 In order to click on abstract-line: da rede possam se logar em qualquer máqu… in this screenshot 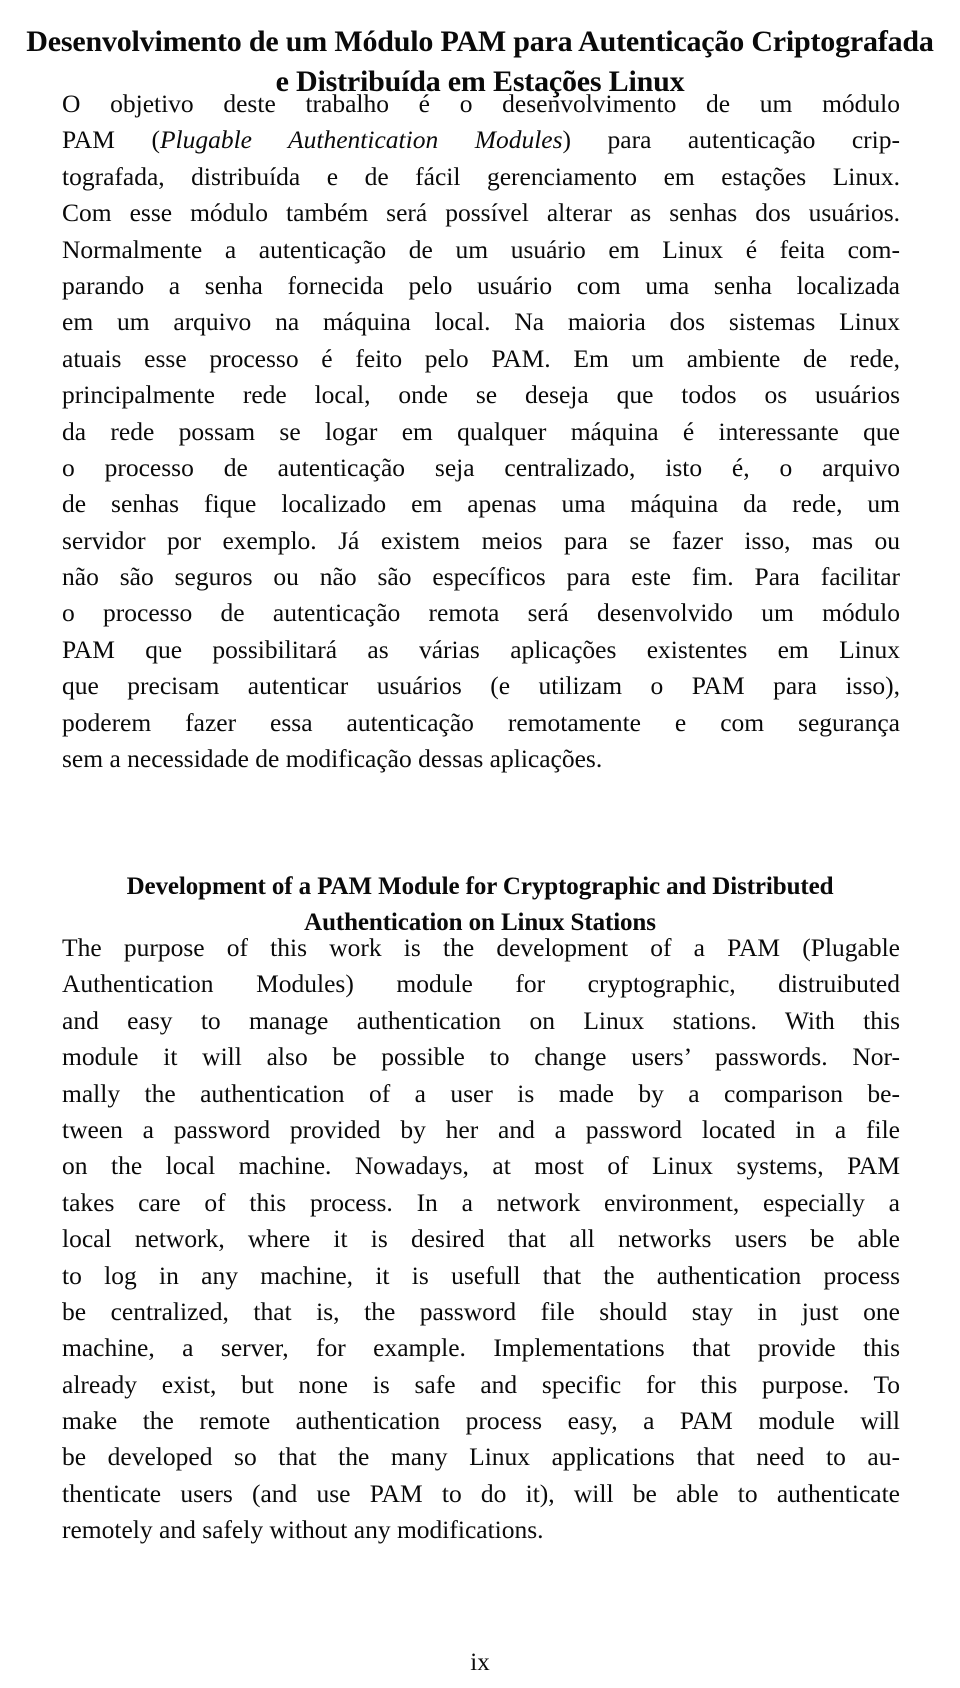, I will do `click(481, 431)`.